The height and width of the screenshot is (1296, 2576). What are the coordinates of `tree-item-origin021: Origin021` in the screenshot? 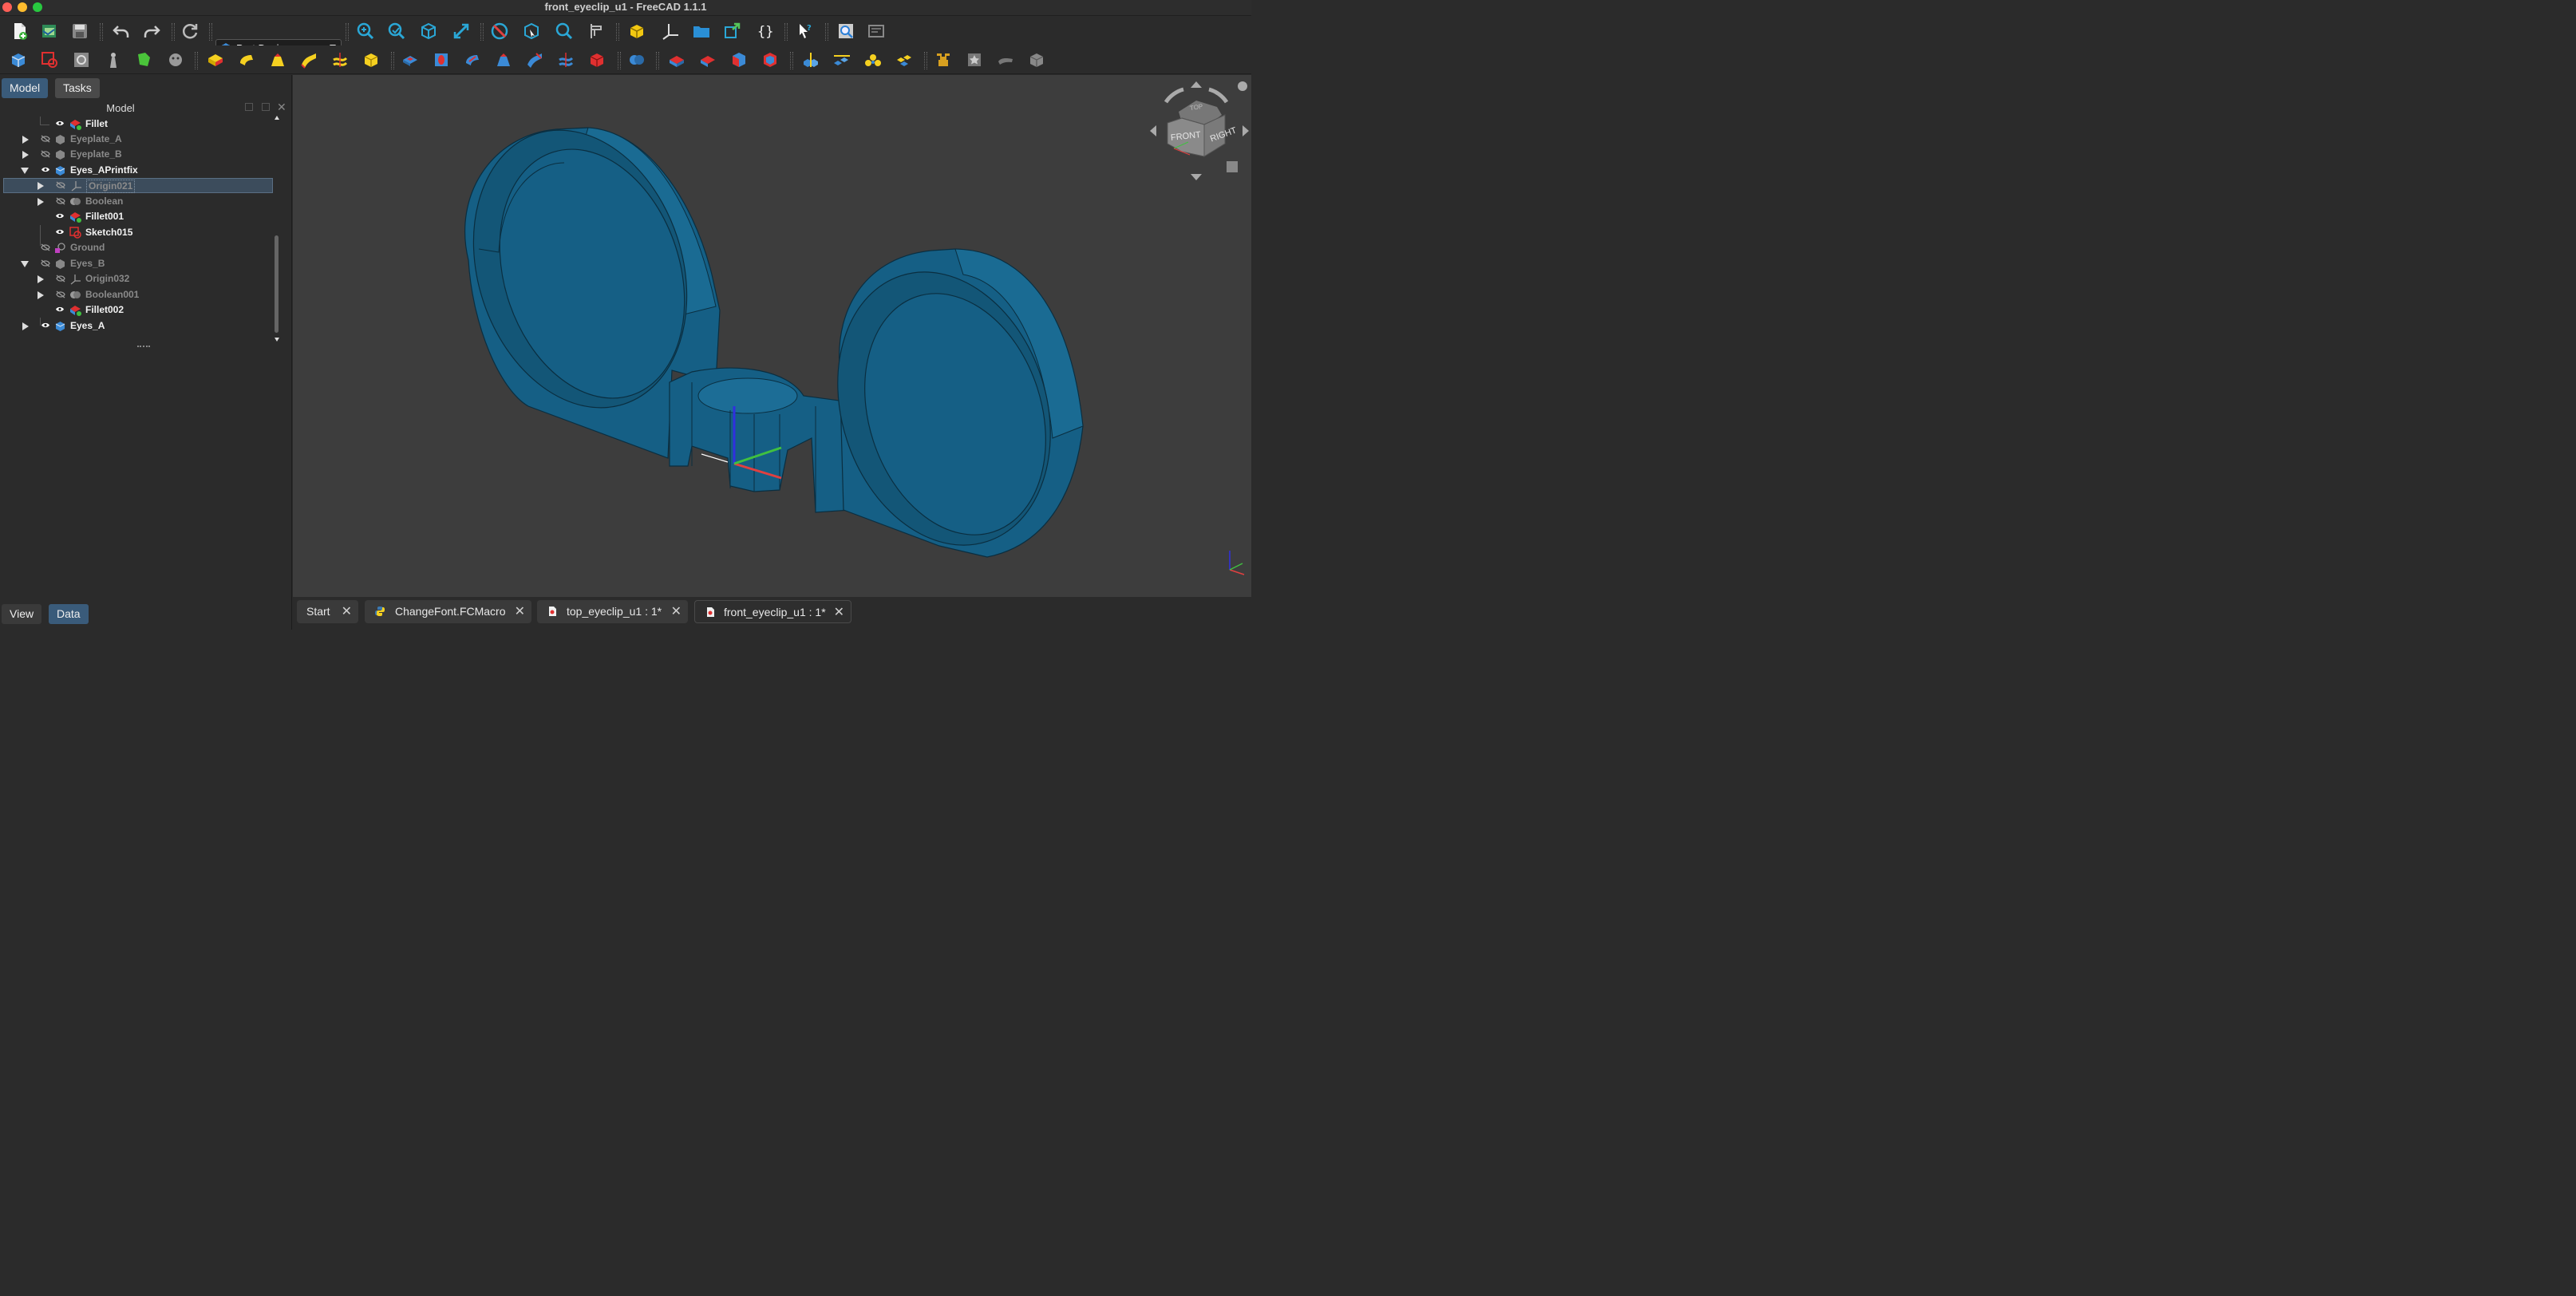 It's located at (138, 186).